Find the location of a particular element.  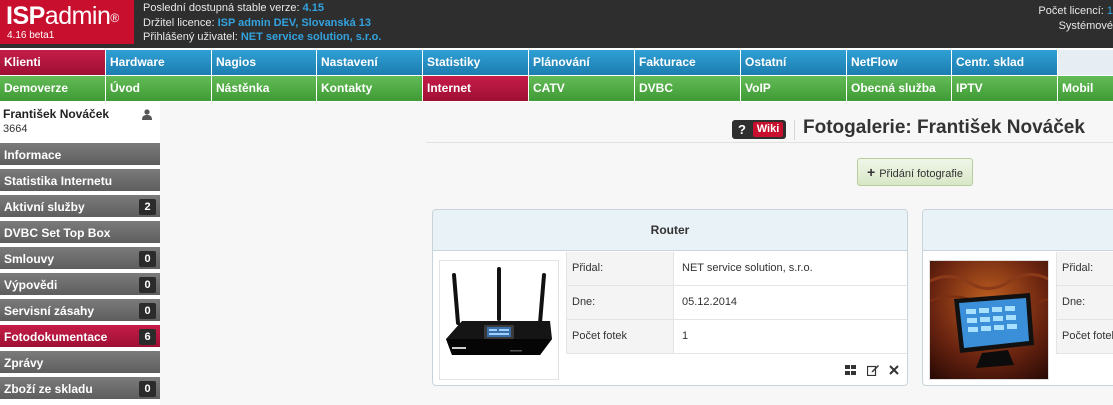

menu-nagios: Nagios is located at coordinates (264, 62).